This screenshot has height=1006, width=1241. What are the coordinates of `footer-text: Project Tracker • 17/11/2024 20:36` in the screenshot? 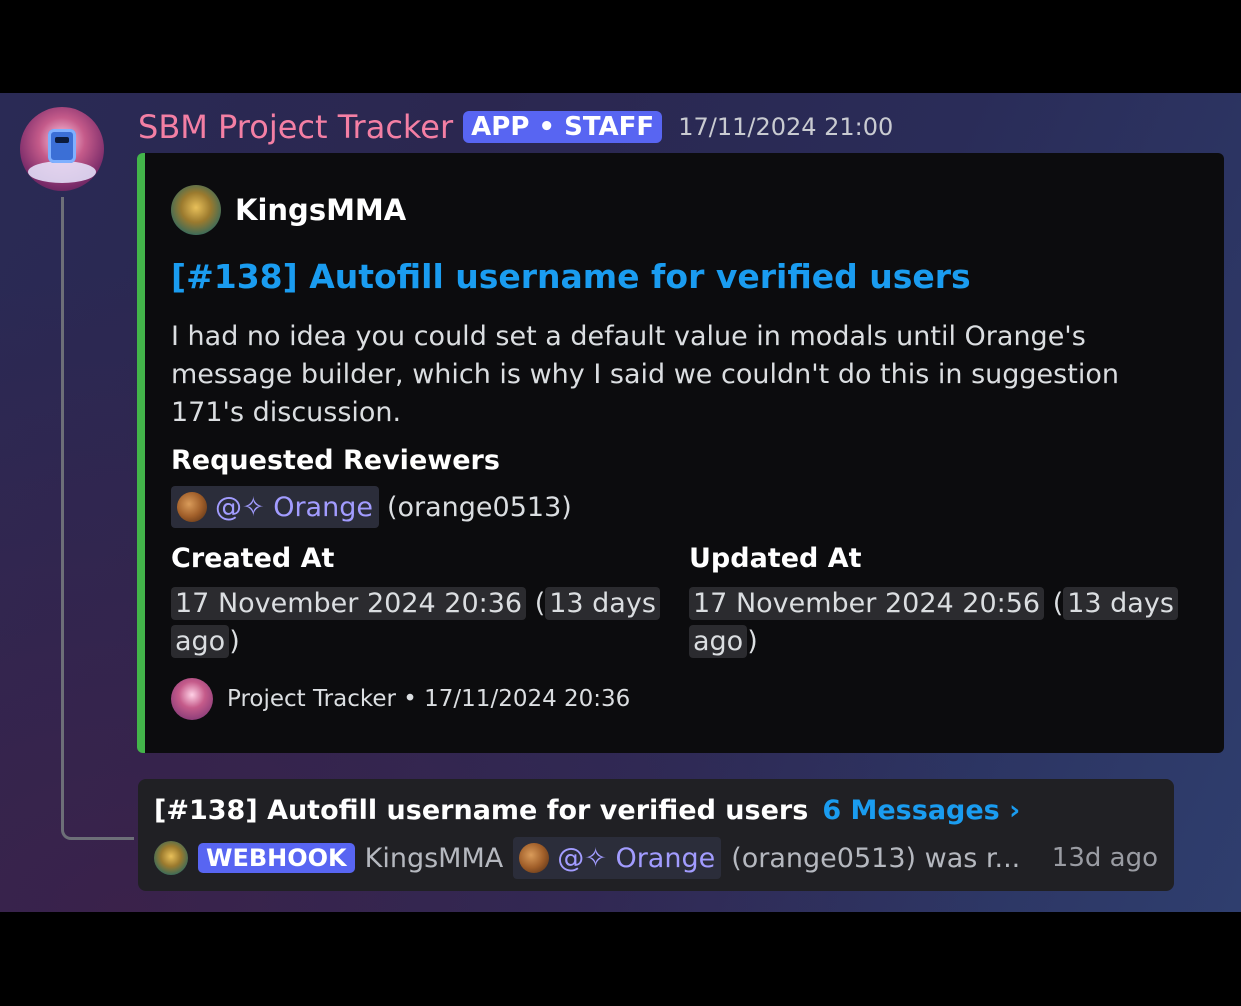 It's located at (429, 699).